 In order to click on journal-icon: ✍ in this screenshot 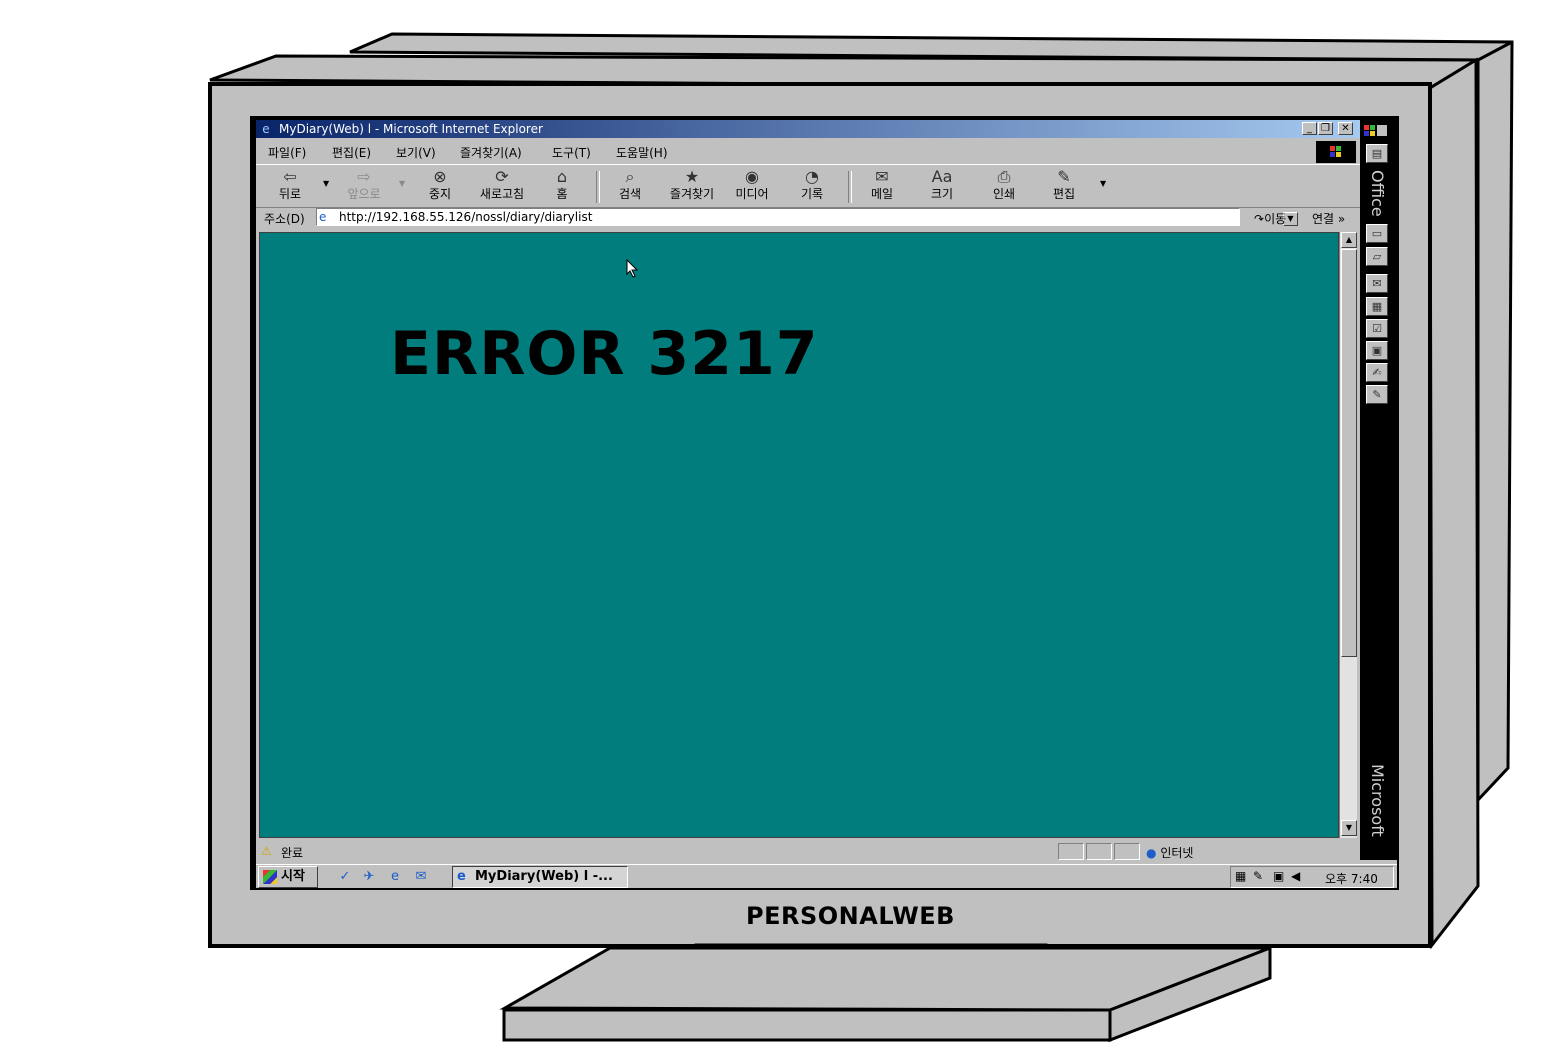, I will do `click(1377, 372)`.